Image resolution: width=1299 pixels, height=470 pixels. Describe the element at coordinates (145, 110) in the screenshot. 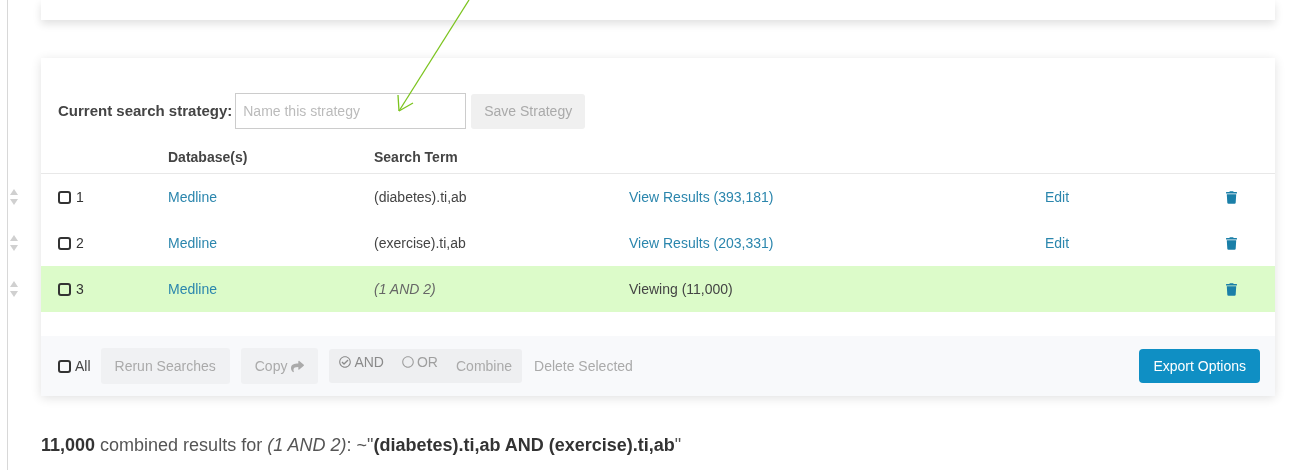

I see `strategy-label: Current search strategy:` at that location.